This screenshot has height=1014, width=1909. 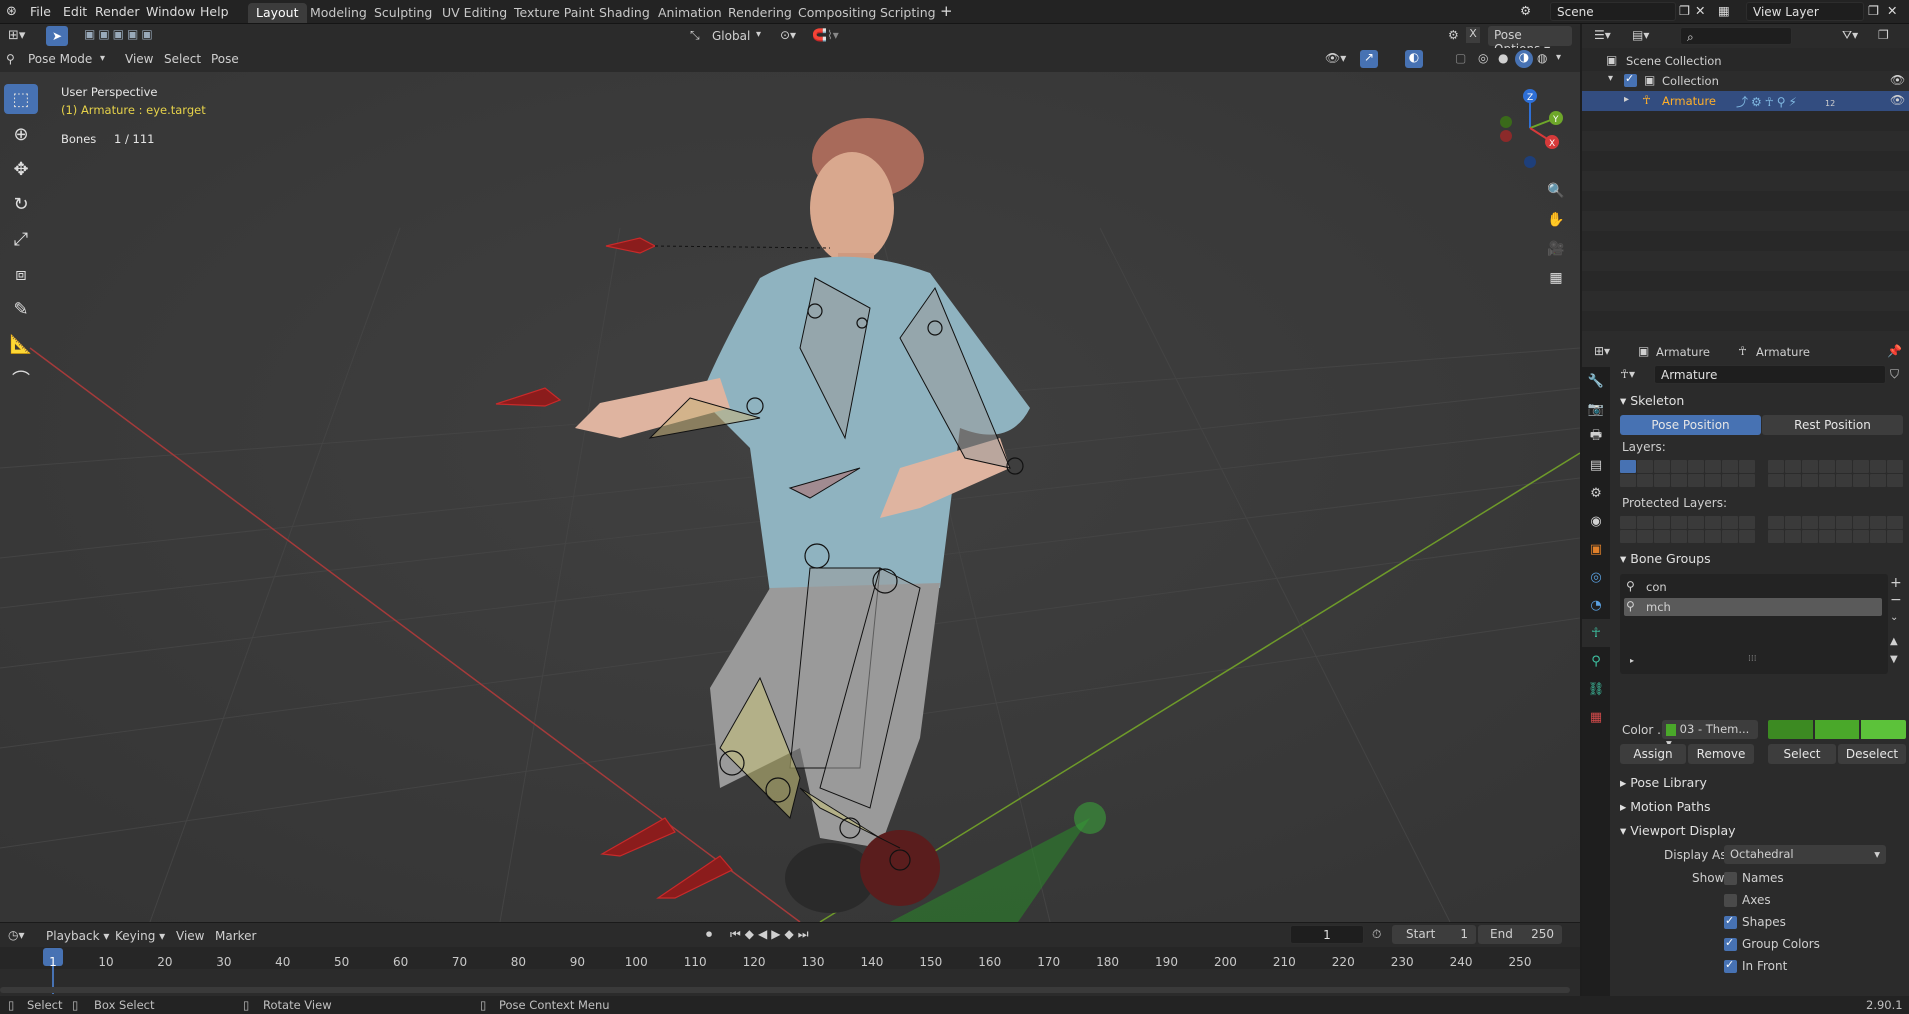 What do you see at coordinates (1602, 35) in the screenshot?
I see `outliner-editor-icon: ☰▾` at bounding box center [1602, 35].